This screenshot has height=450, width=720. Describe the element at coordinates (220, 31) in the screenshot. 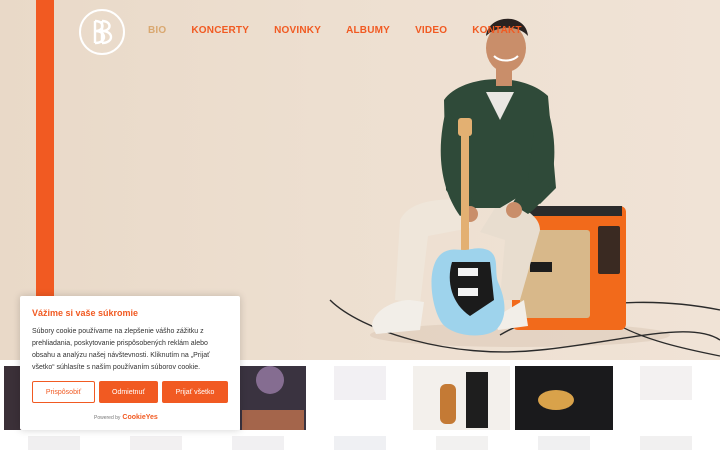

I see `nav-item-koncerty: KONCERTY` at that location.